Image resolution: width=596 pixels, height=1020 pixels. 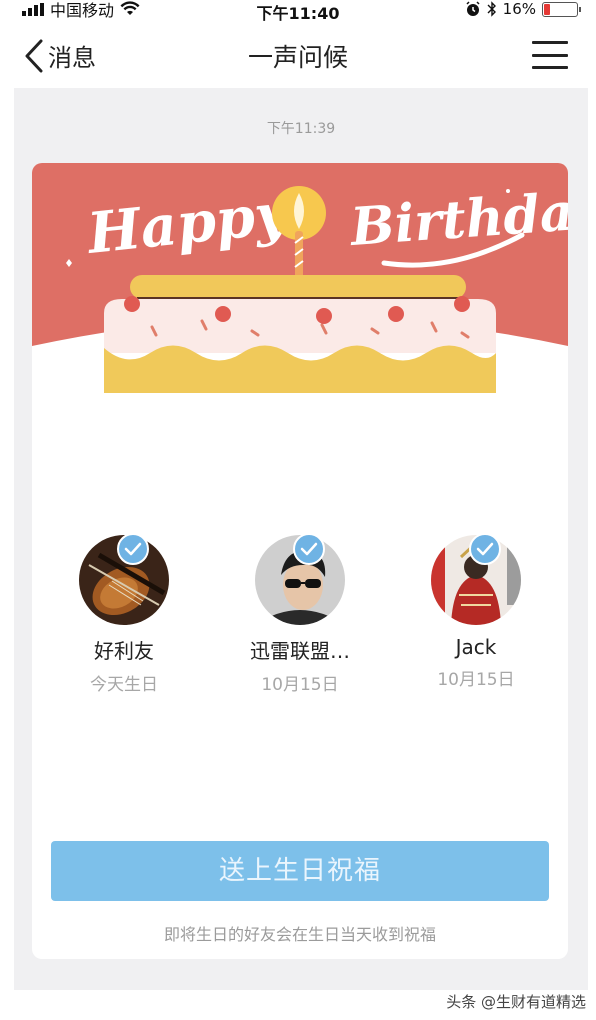 I want to click on friend-item: Jack 10月15日, so click(x=476, y=611).